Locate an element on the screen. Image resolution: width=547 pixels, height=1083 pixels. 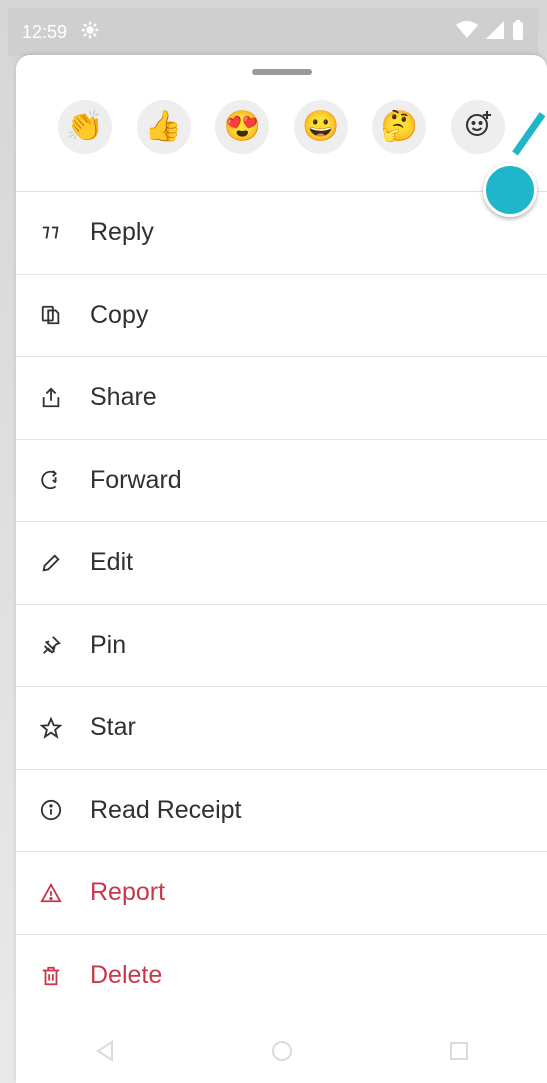
report-label: Report is located at coordinates (128, 892).